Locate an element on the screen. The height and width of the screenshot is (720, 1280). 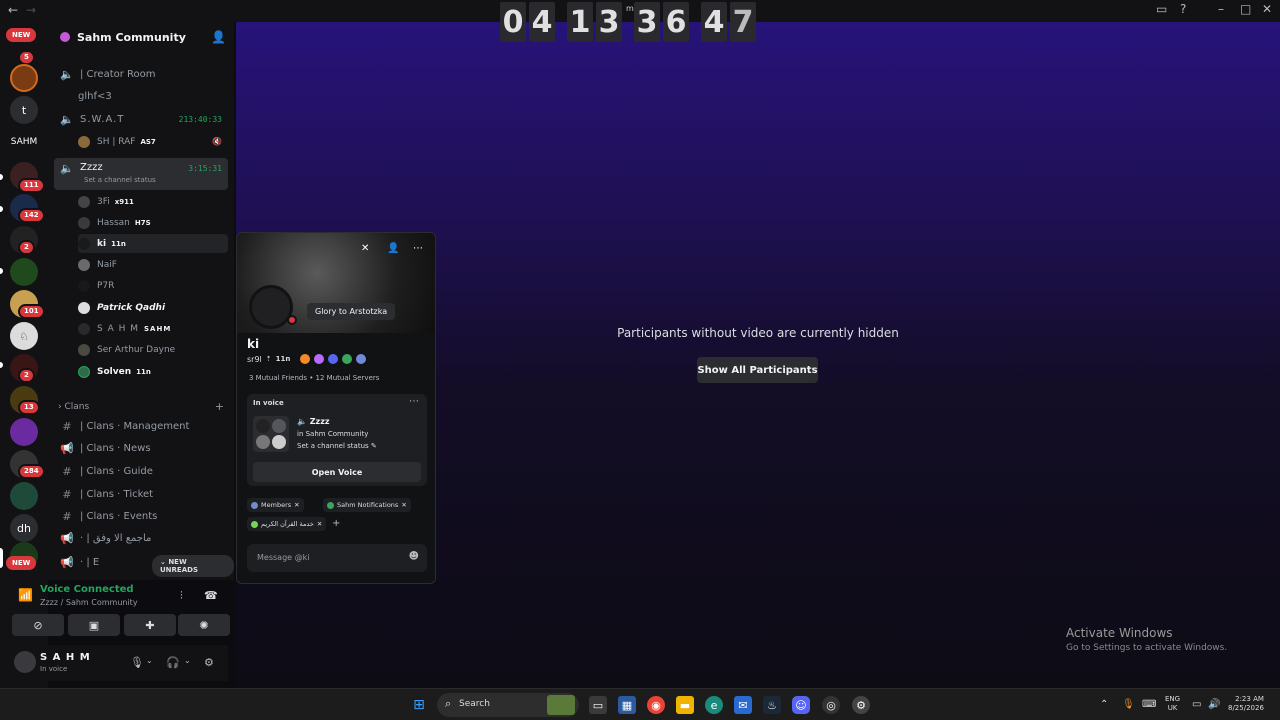
channel-swat: 🔈 S.W.A.T 213:40:33 is located at coordinates (141, 119).